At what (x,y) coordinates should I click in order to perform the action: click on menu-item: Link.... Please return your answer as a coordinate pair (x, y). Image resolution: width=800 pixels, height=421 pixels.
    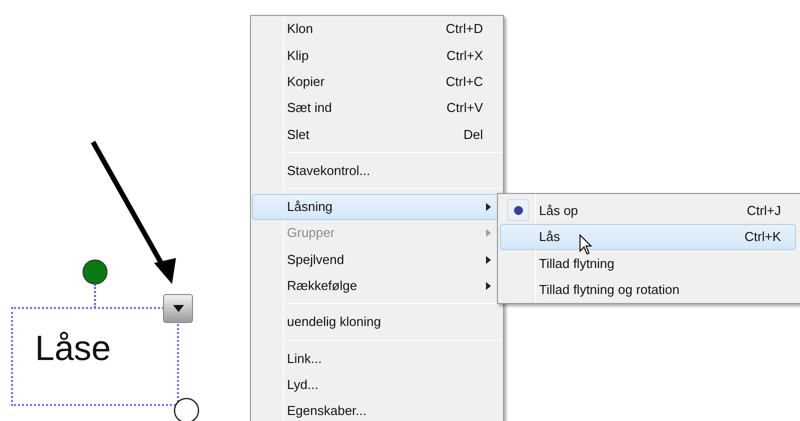
    Looking at the image, I should click on (377, 358).